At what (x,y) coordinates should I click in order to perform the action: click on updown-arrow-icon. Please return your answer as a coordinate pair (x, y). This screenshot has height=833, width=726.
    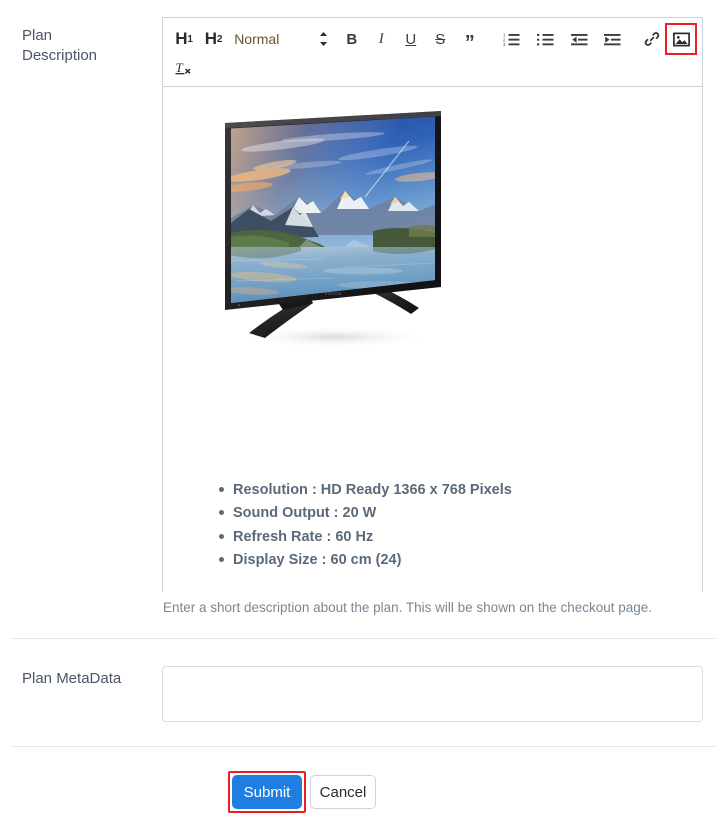
    Looking at the image, I should click on (323, 39).